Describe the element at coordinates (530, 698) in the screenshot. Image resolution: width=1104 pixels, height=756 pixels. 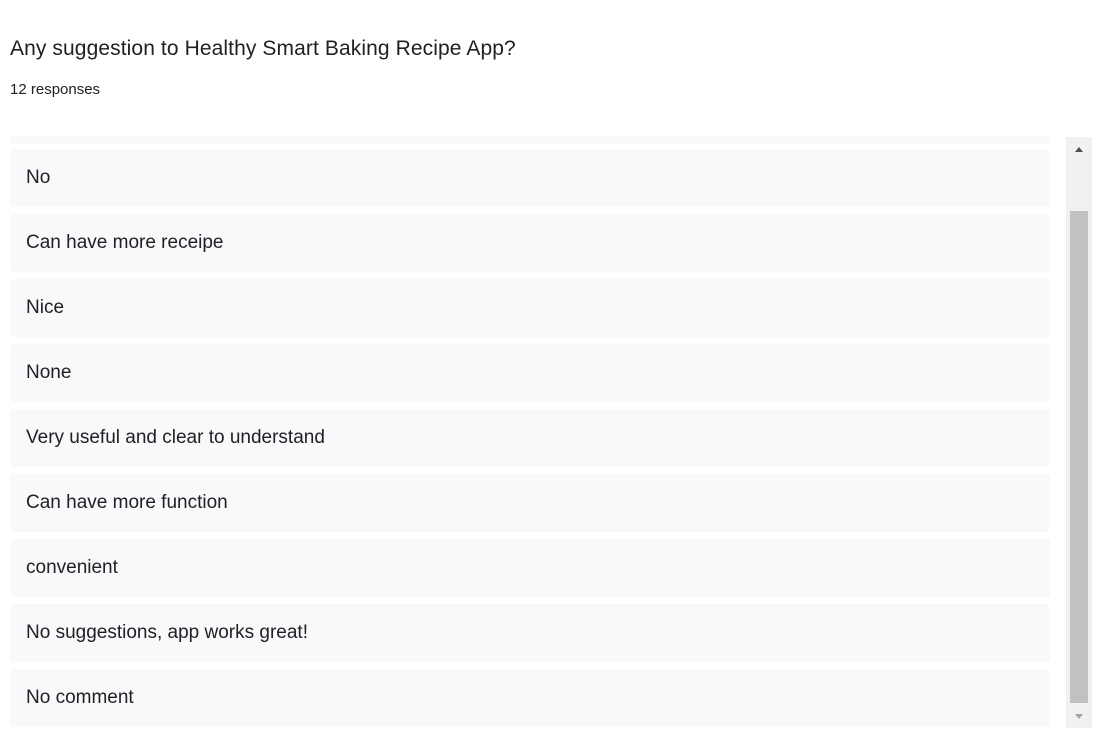
I see `response-item: No comment` at that location.